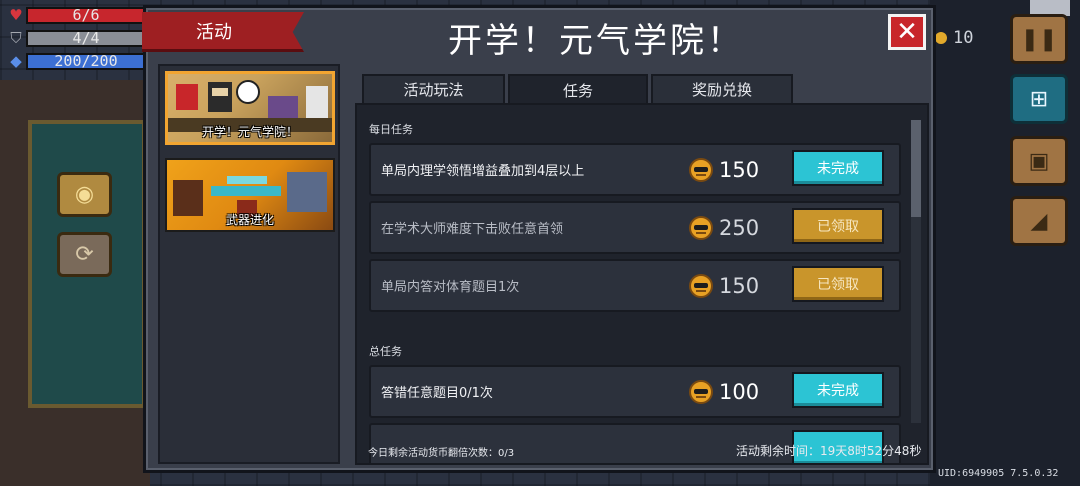 Image resolution: width=1080 pixels, height=486 pixels. What do you see at coordinates (472, 229) in the screenshot?
I see `task-description: 在学术大师难度下击败任意首领` at bounding box center [472, 229].